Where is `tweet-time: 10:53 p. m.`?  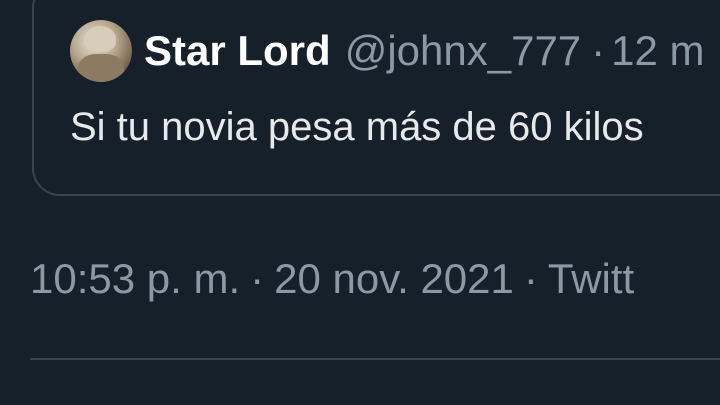
tweet-time: 10:53 p. m. is located at coordinates (135, 278).